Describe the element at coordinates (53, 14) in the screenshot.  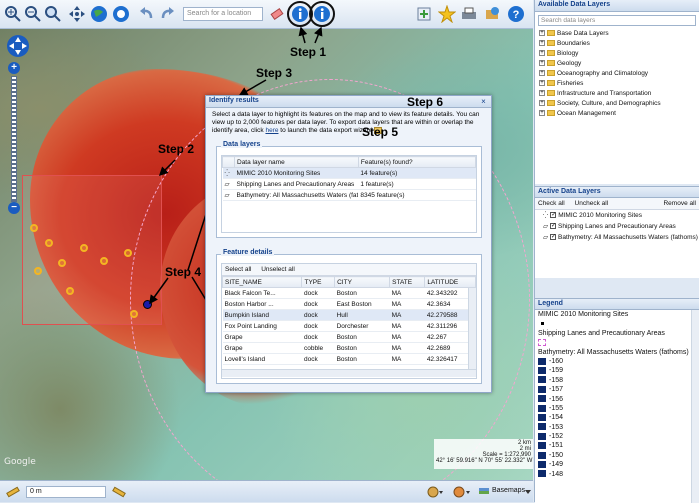
I see `zoom-box-icon` at that location.